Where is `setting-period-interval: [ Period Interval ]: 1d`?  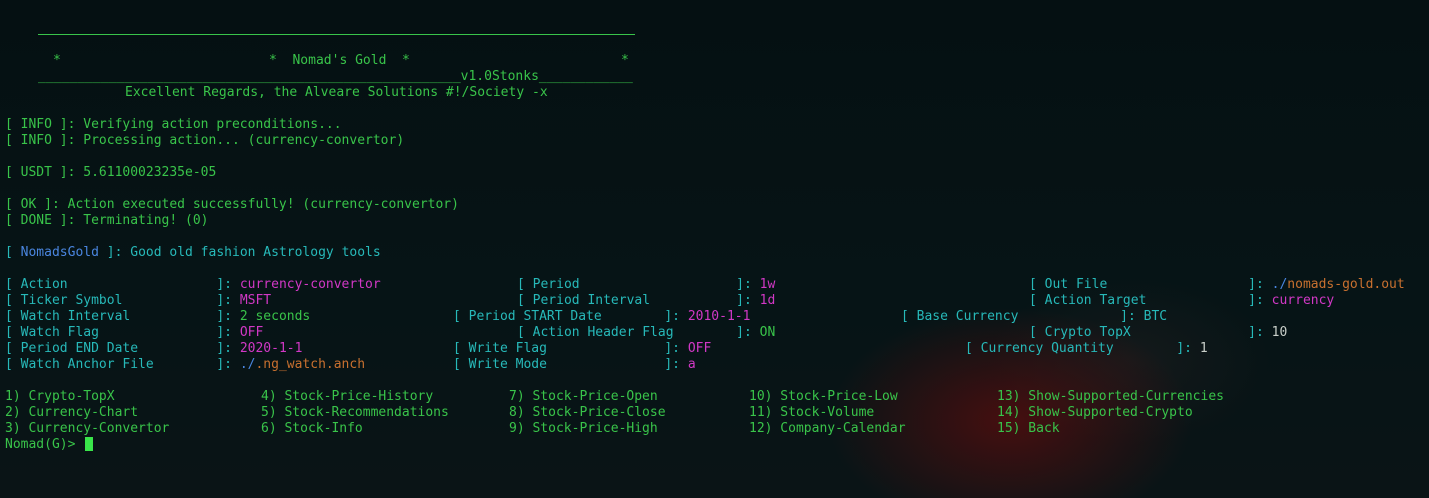
setting-period-interval: [ Period Interval ]: 1d is located at coordinates (646, 301).